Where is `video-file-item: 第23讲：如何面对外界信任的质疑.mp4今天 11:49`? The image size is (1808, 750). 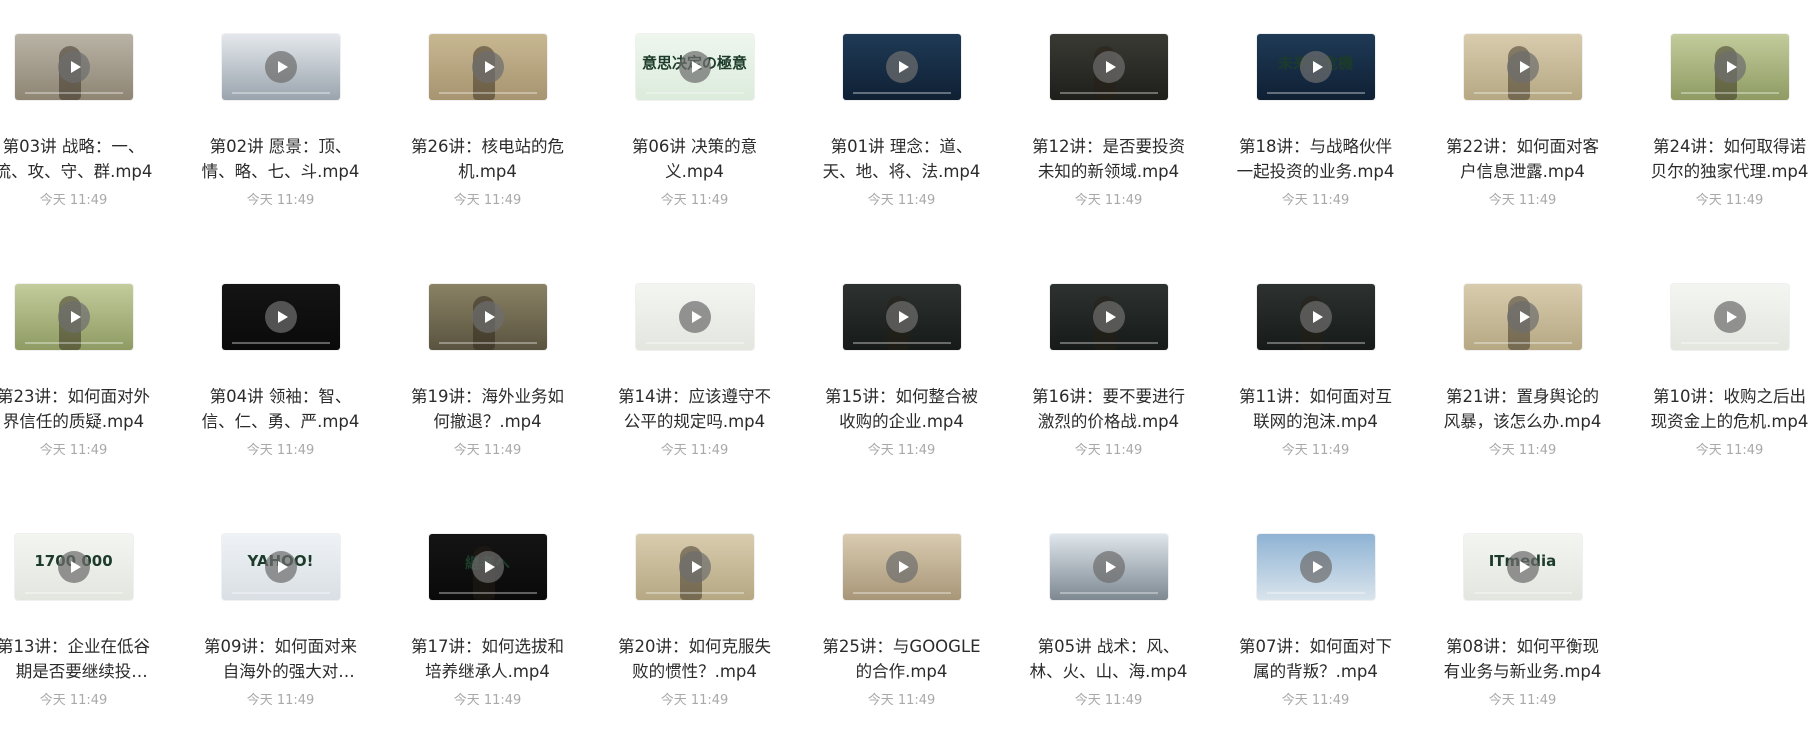
video-file-item: 第23讲：如何面对外界信任的质疑.mp4今天 11:49 is located at coordinates (88, 375).